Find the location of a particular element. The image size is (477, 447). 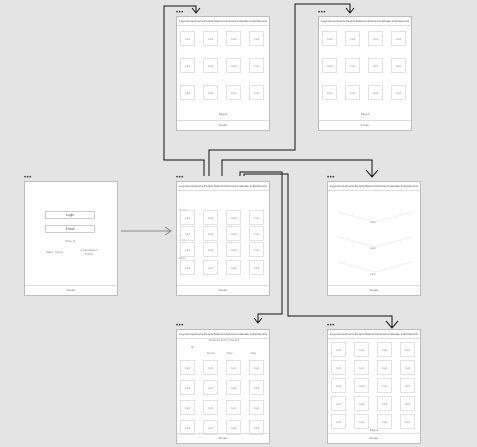

top-left-pagination: Pages is located at coordinates (223, 114).